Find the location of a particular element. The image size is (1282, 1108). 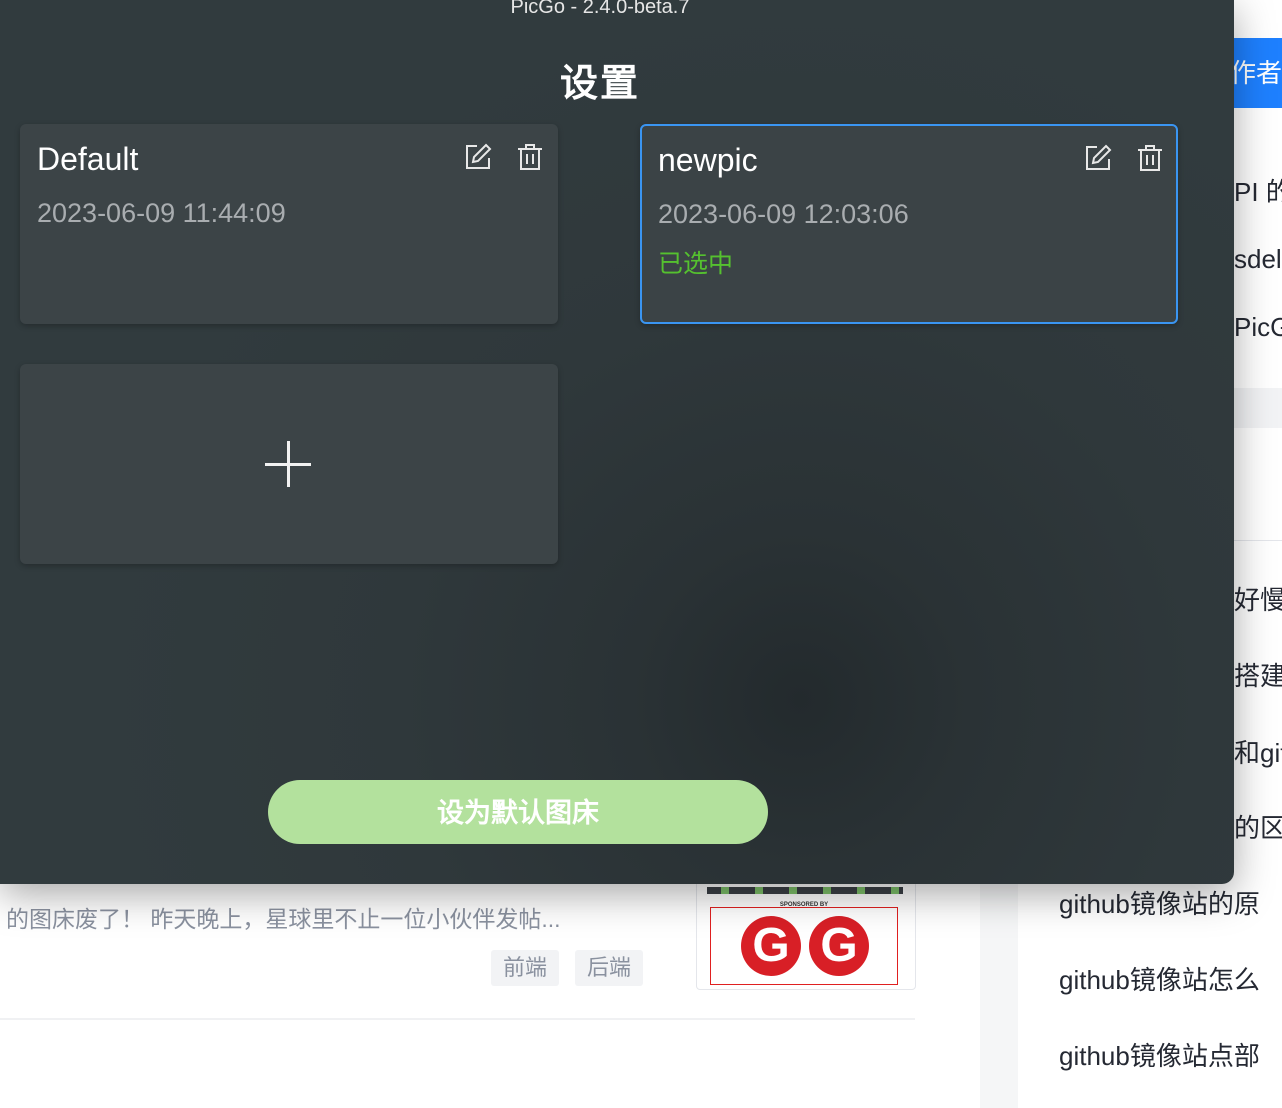

config-card-newpic: newpic 2023-06-09 12:03:06 已选中 is located at coordinates (909, 224).